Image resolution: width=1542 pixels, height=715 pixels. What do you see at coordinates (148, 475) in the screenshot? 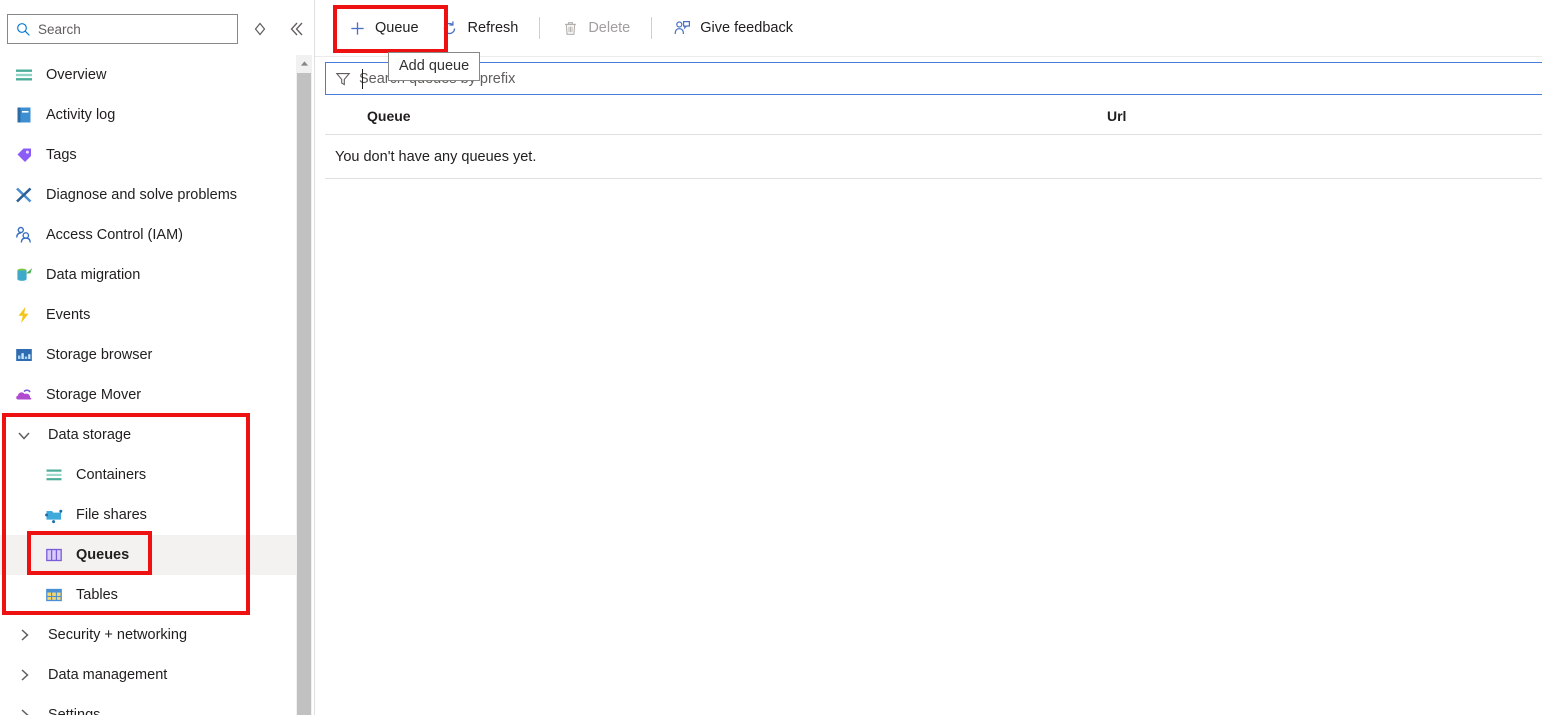
I see `sidebar-item-containers: Containers` at bounding box center [148, 475].